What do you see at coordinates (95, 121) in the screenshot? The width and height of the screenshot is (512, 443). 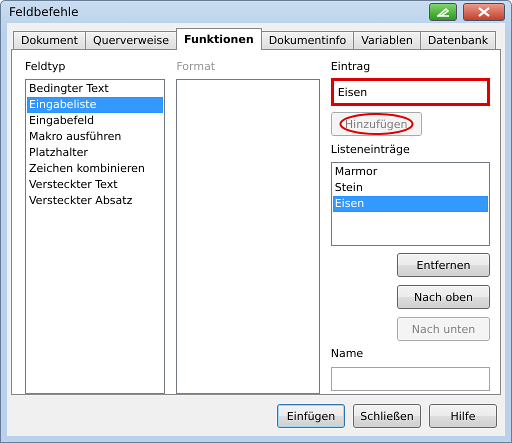 I see `list-item: Eingabefeld` at bounding box center [95, 121].